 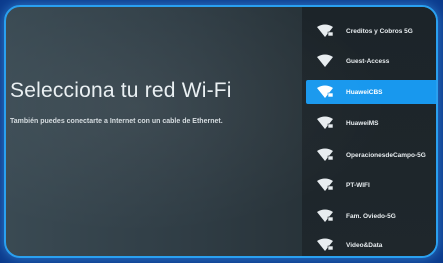 I want to click on network-item-selected: HuaweiCBS, so click(x=371, y=92).